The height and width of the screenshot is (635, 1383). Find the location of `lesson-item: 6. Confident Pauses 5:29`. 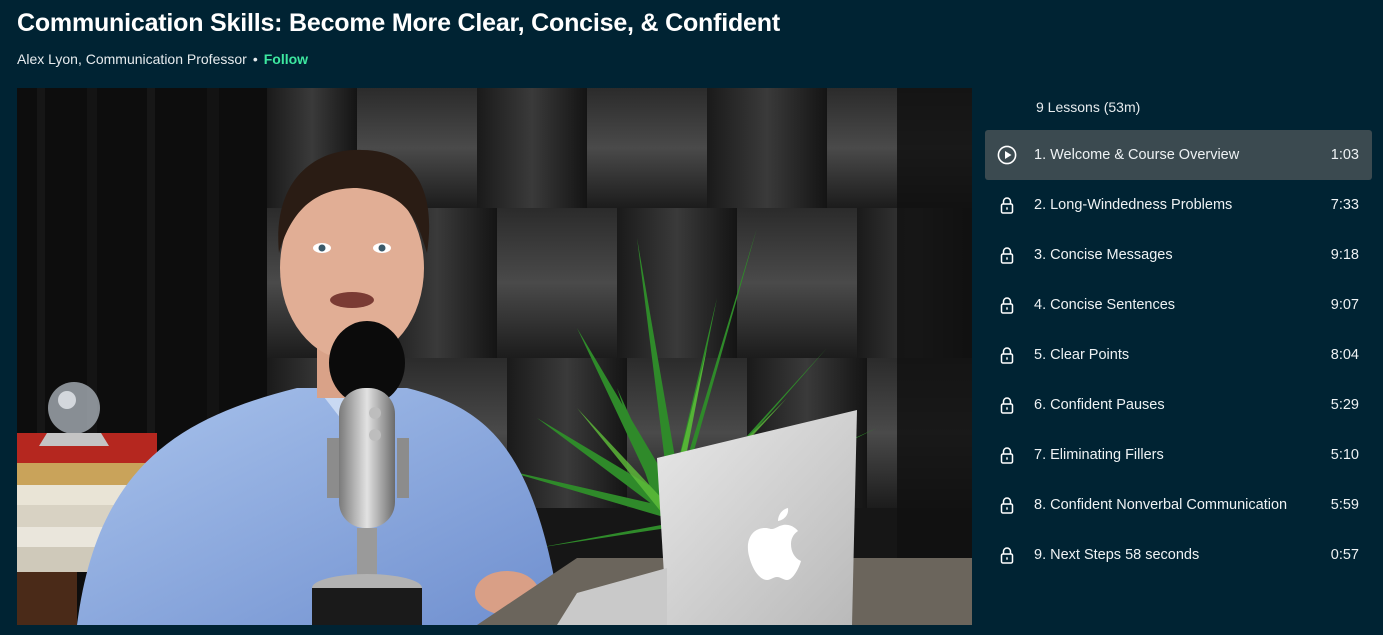

lesson-item: 6. Confident Pauses 5:29 is located at coordinates (1178, 405).